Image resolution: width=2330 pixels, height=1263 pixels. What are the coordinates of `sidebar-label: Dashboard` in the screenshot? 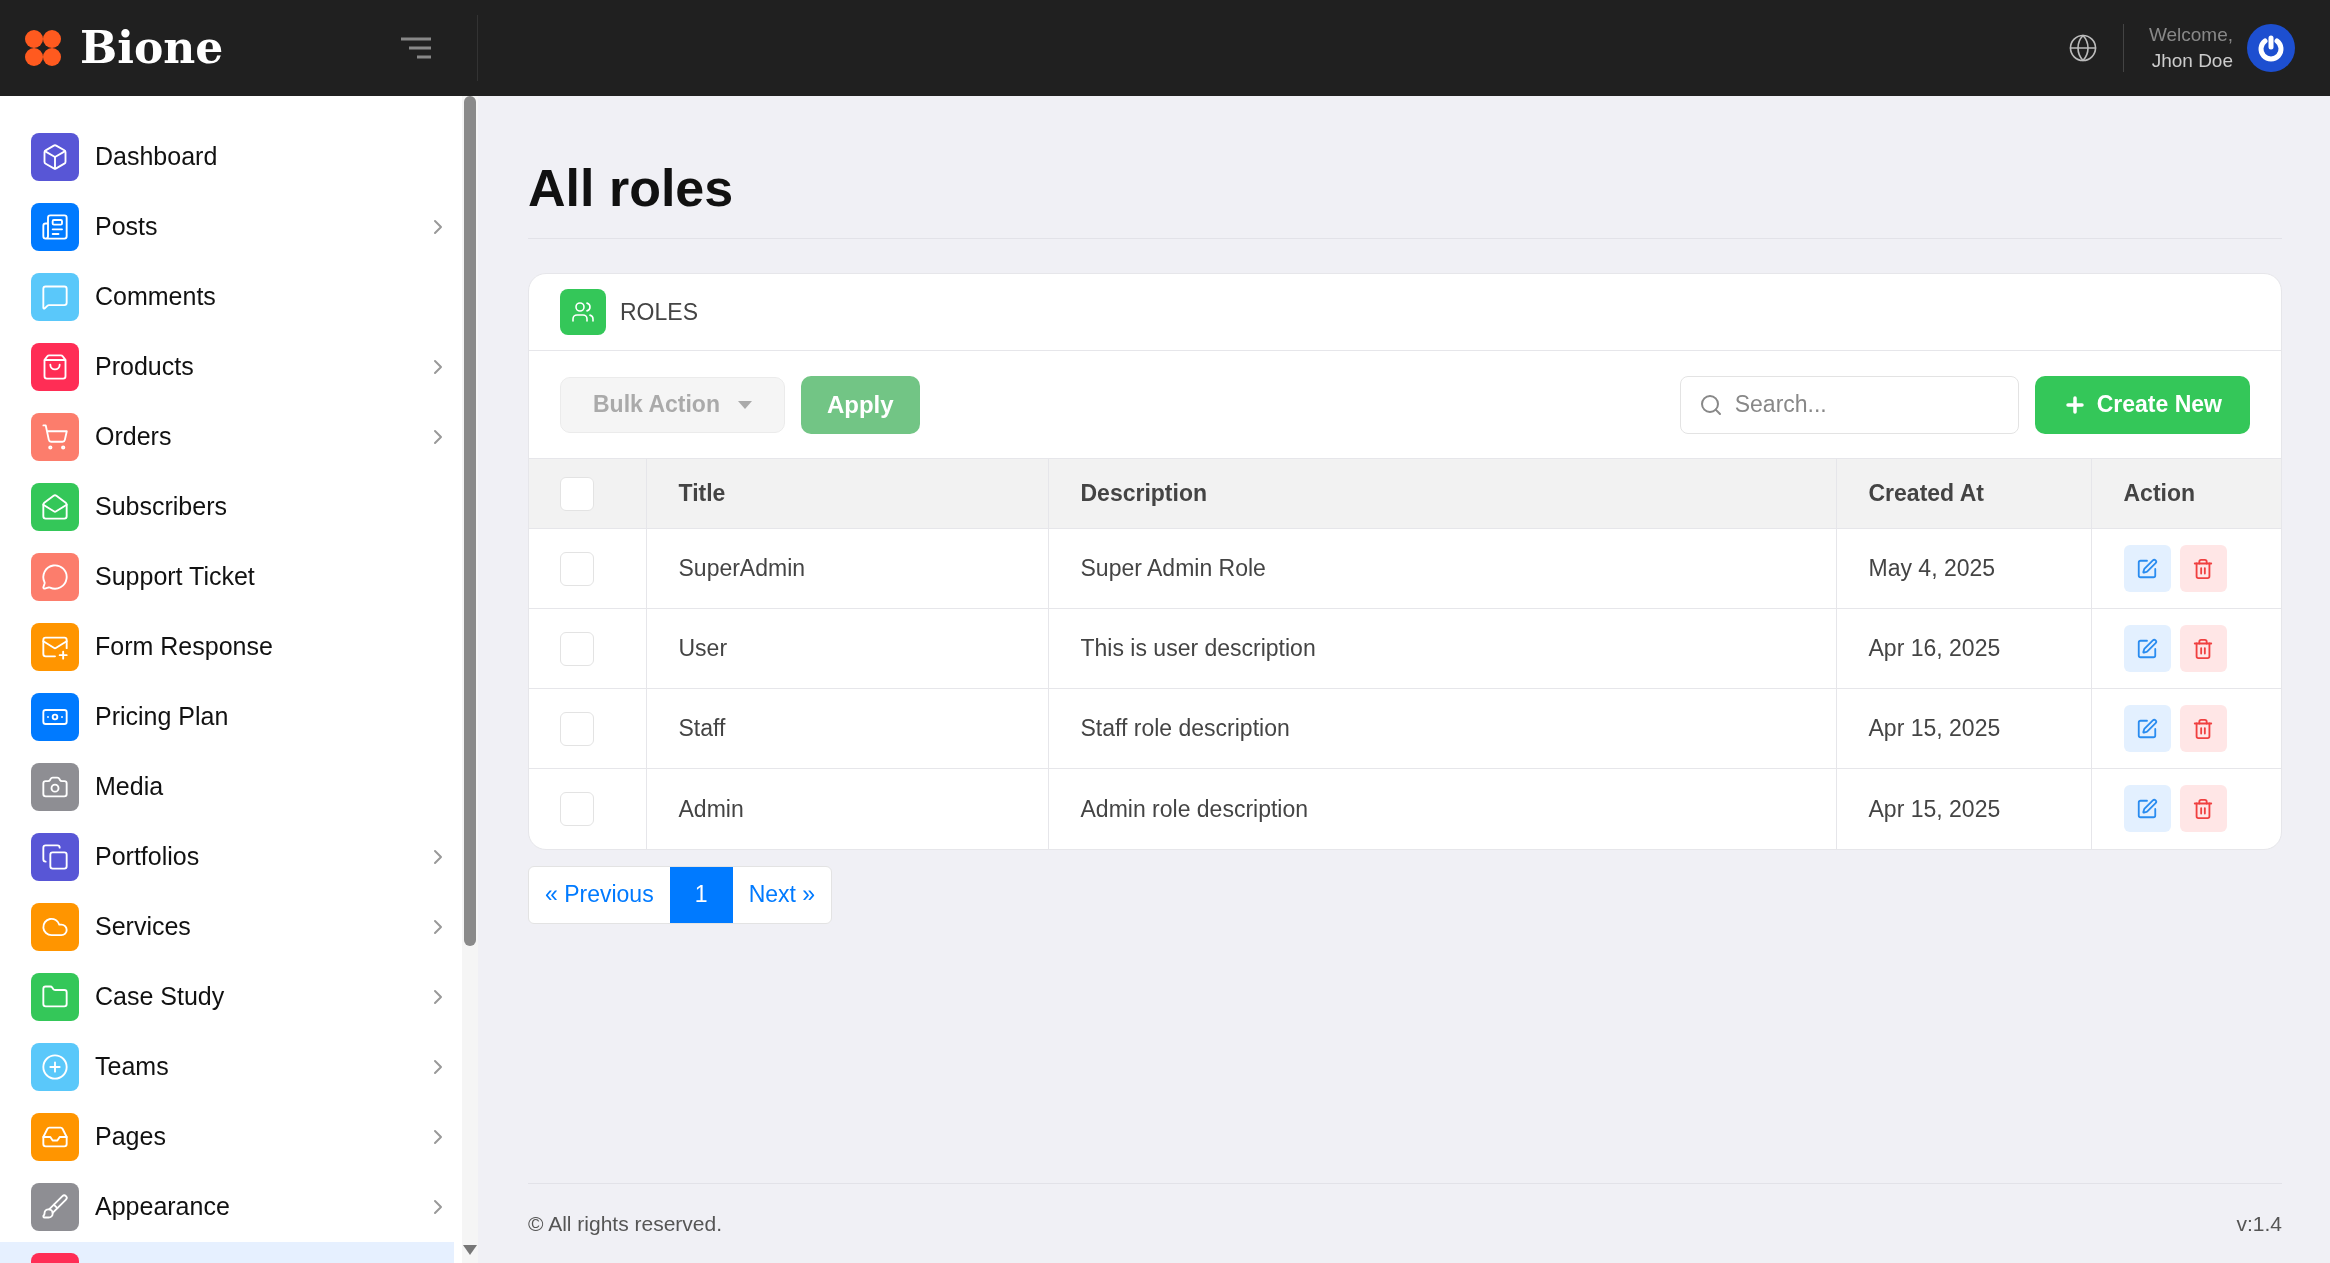 It's located at (156, 157).